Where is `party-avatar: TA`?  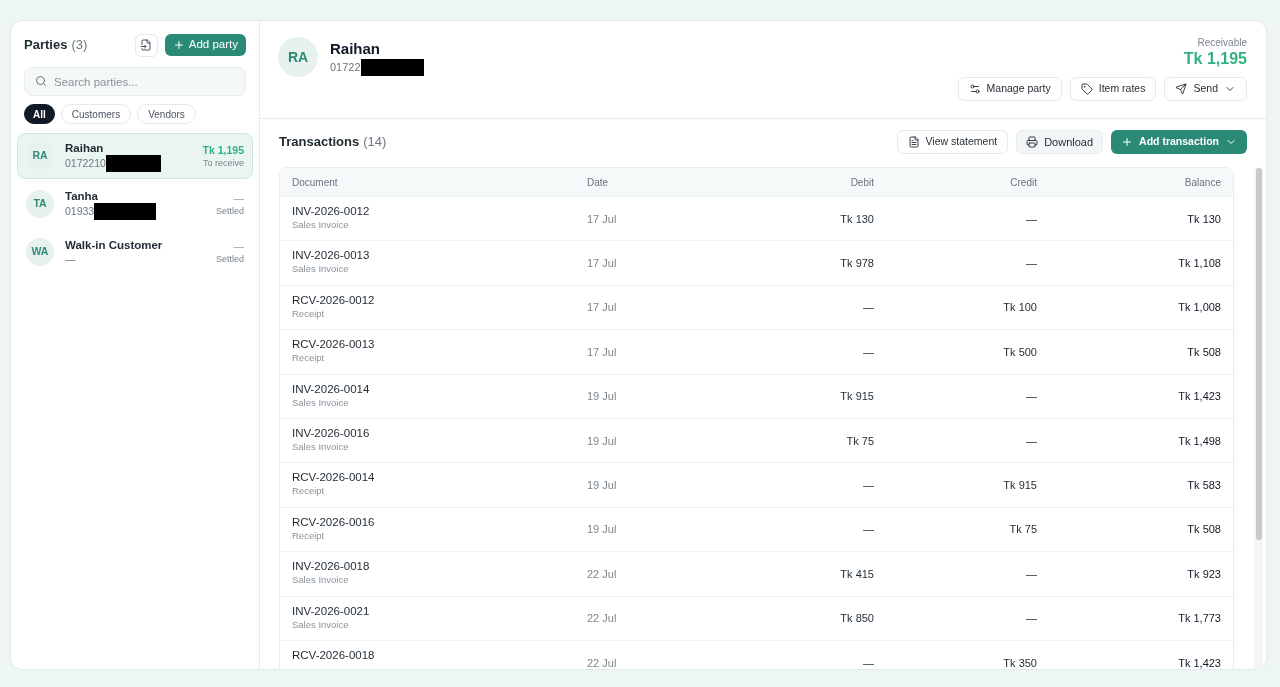 party-avatar: TA is located at coordinates (40, 204).